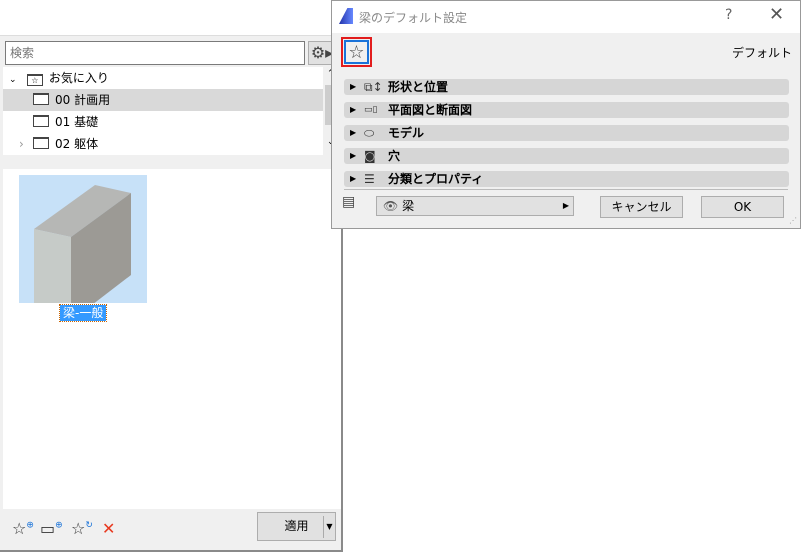  What do you see at coordinates (406, 133) in the screenshot?
I see `section-label: モデル` at bounding box center [406, 133].